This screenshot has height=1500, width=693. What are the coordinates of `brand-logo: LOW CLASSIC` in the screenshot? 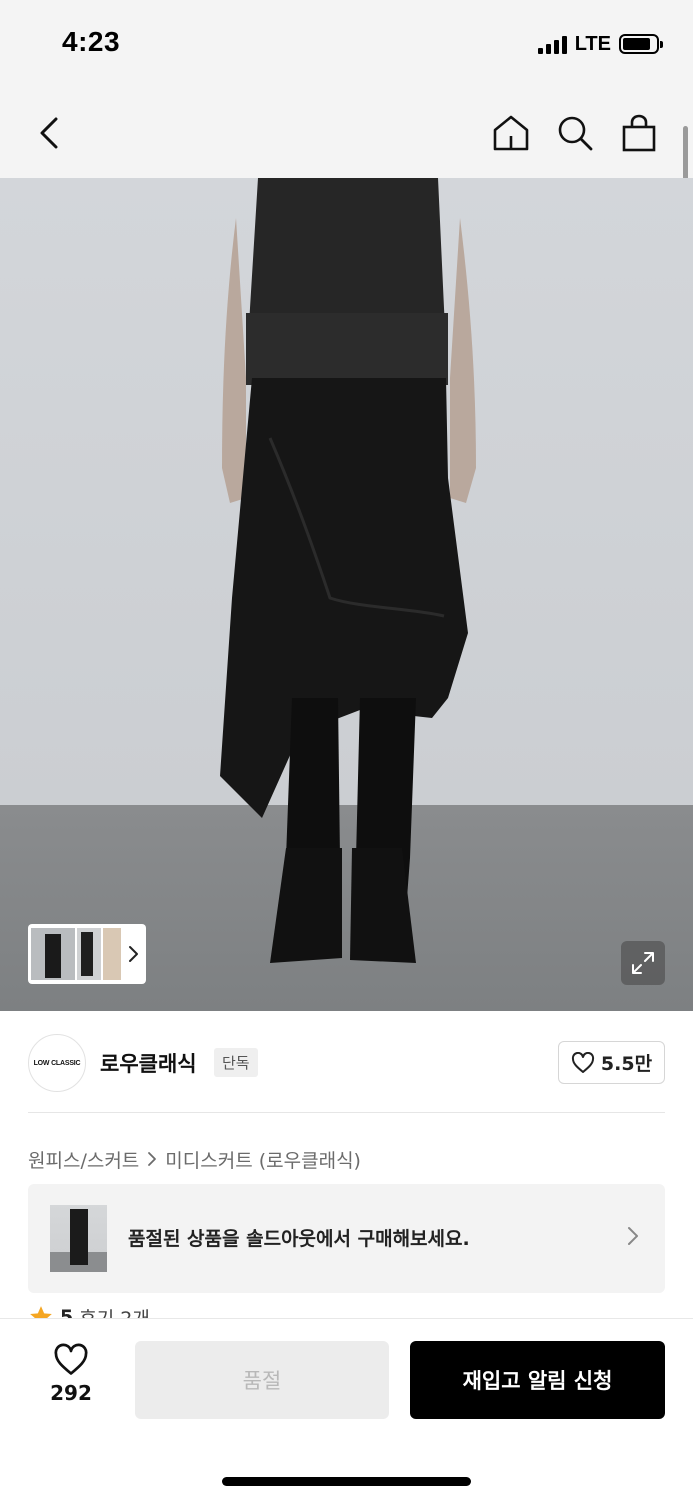 It's located at (57, 1063).